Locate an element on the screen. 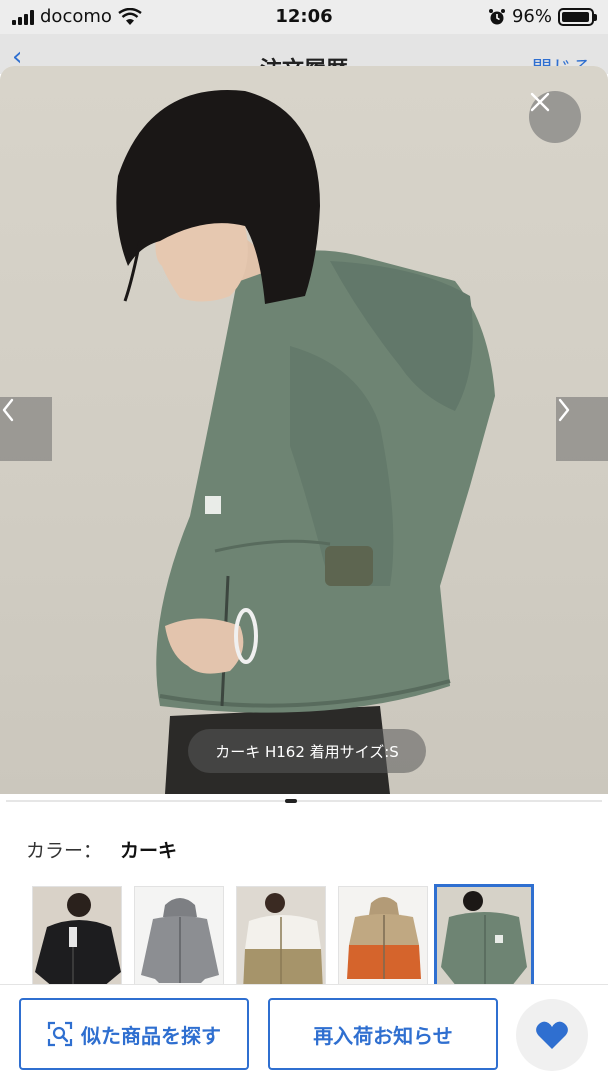  color-selection-row: カラー： カーキ is located at coordinates (101, 849).